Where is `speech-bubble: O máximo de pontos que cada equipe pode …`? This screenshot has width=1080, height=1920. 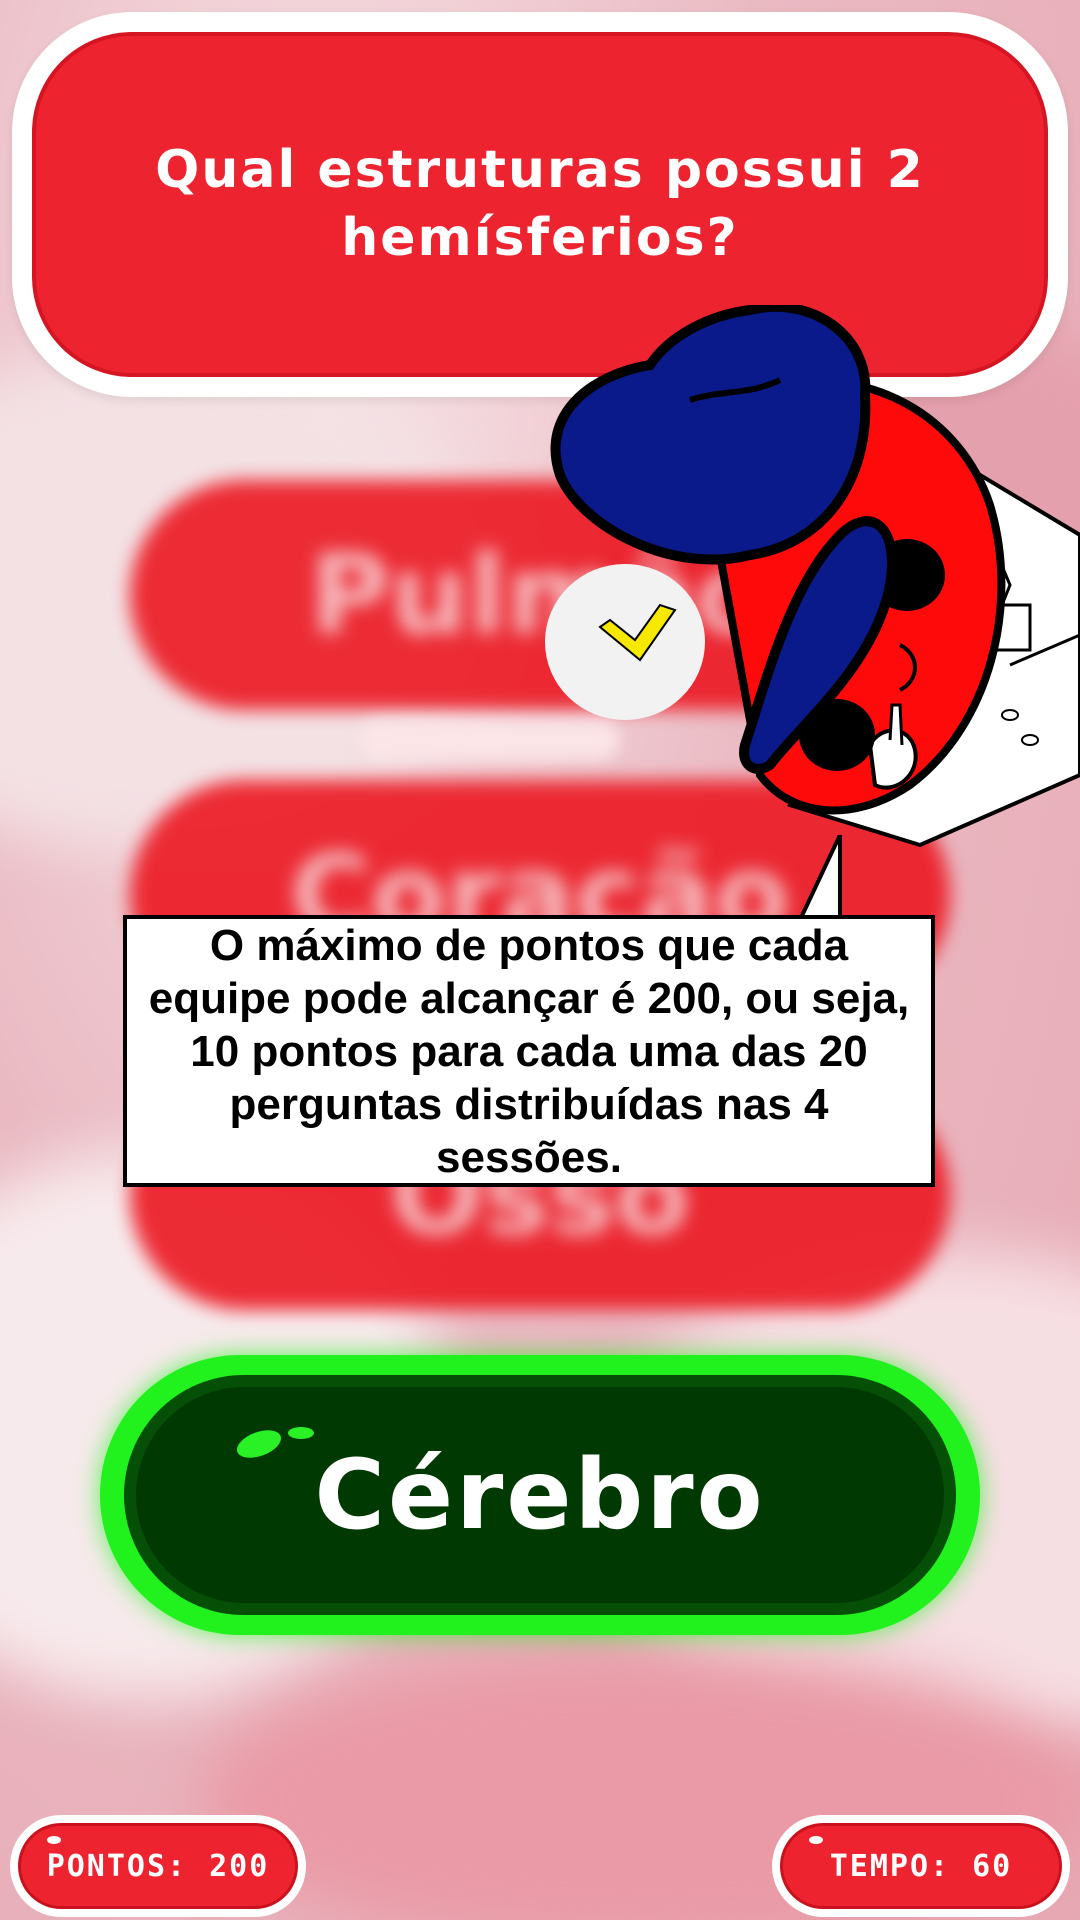
speech-bubble: O máximo de pontos que cada equipe pode … is located at coordinates (529, 1051).